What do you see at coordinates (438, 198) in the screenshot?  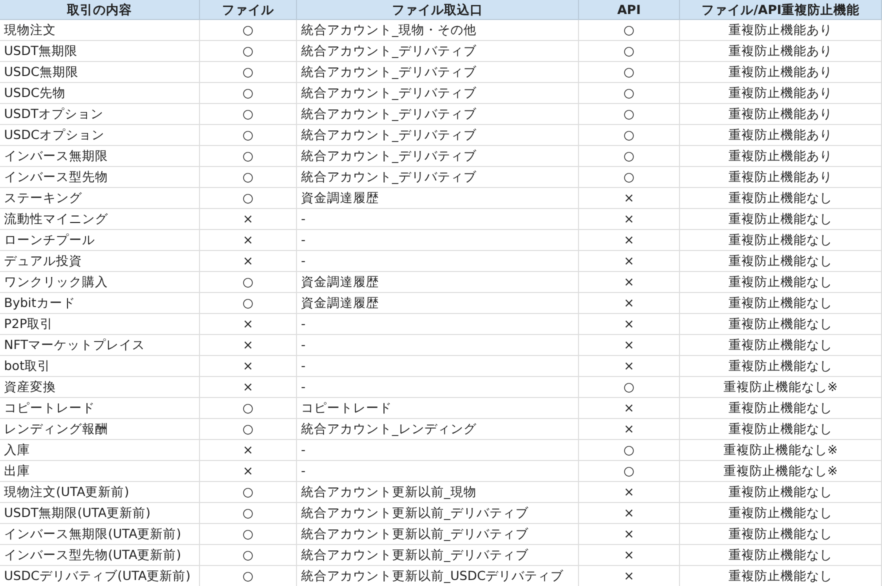 I see `import-source-cell: 資金調達履歴` at bounding box center [438, 198].